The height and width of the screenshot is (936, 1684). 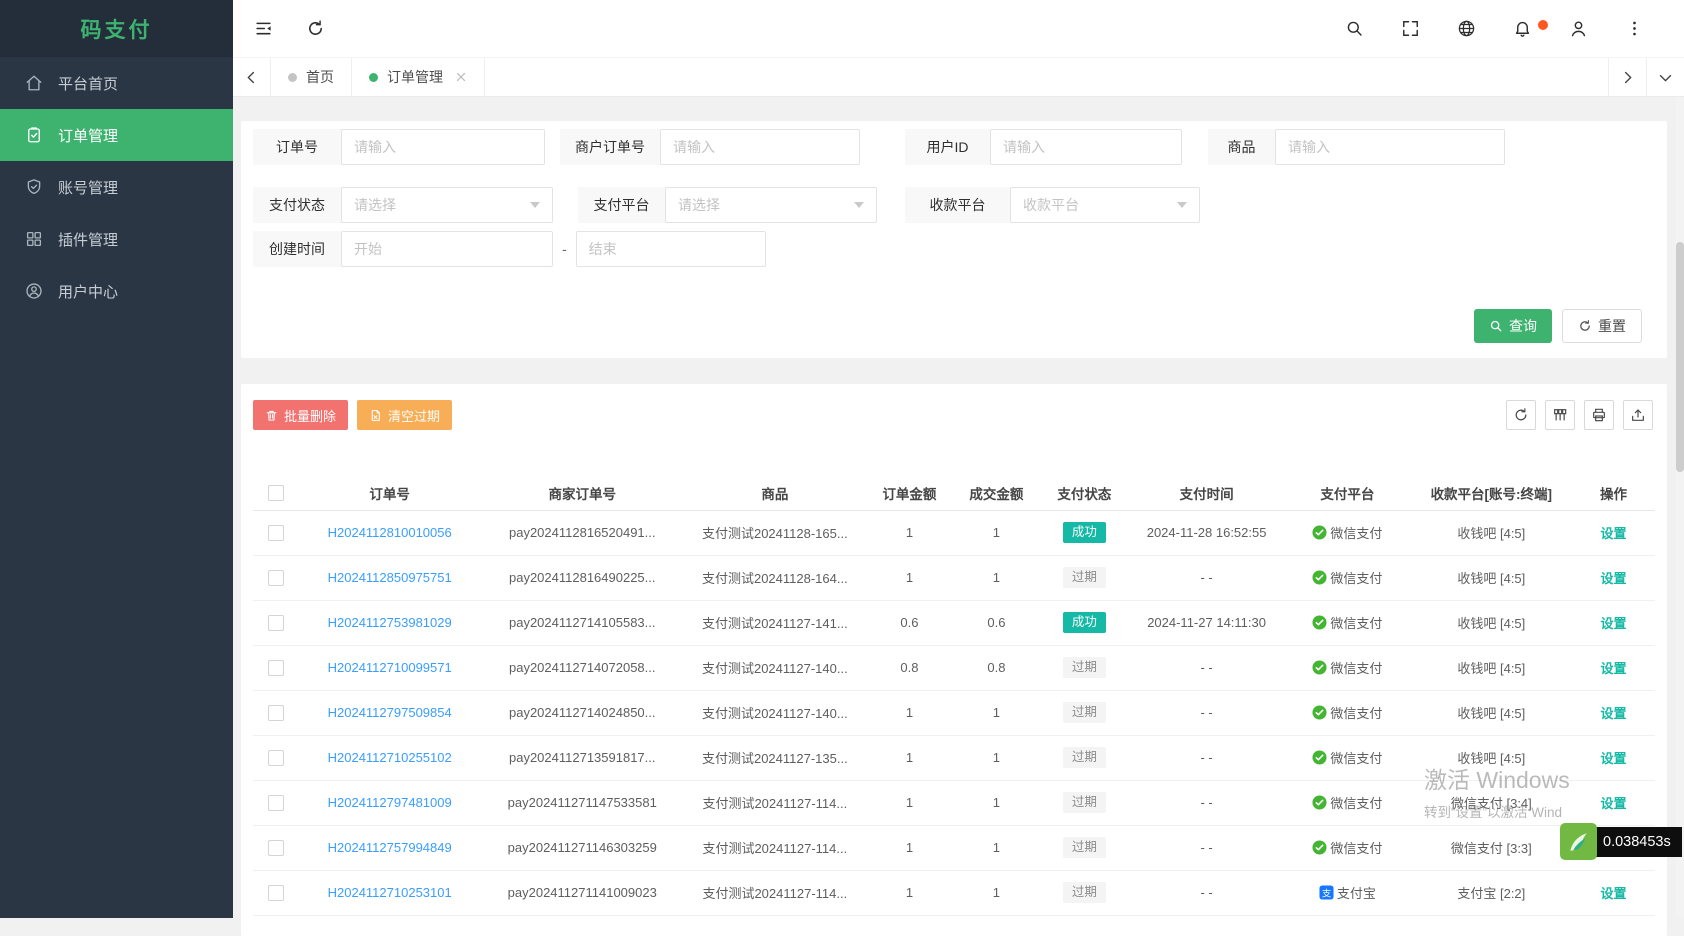 I want to click on vertical-scrollbar, so click(x=1680, y=507).